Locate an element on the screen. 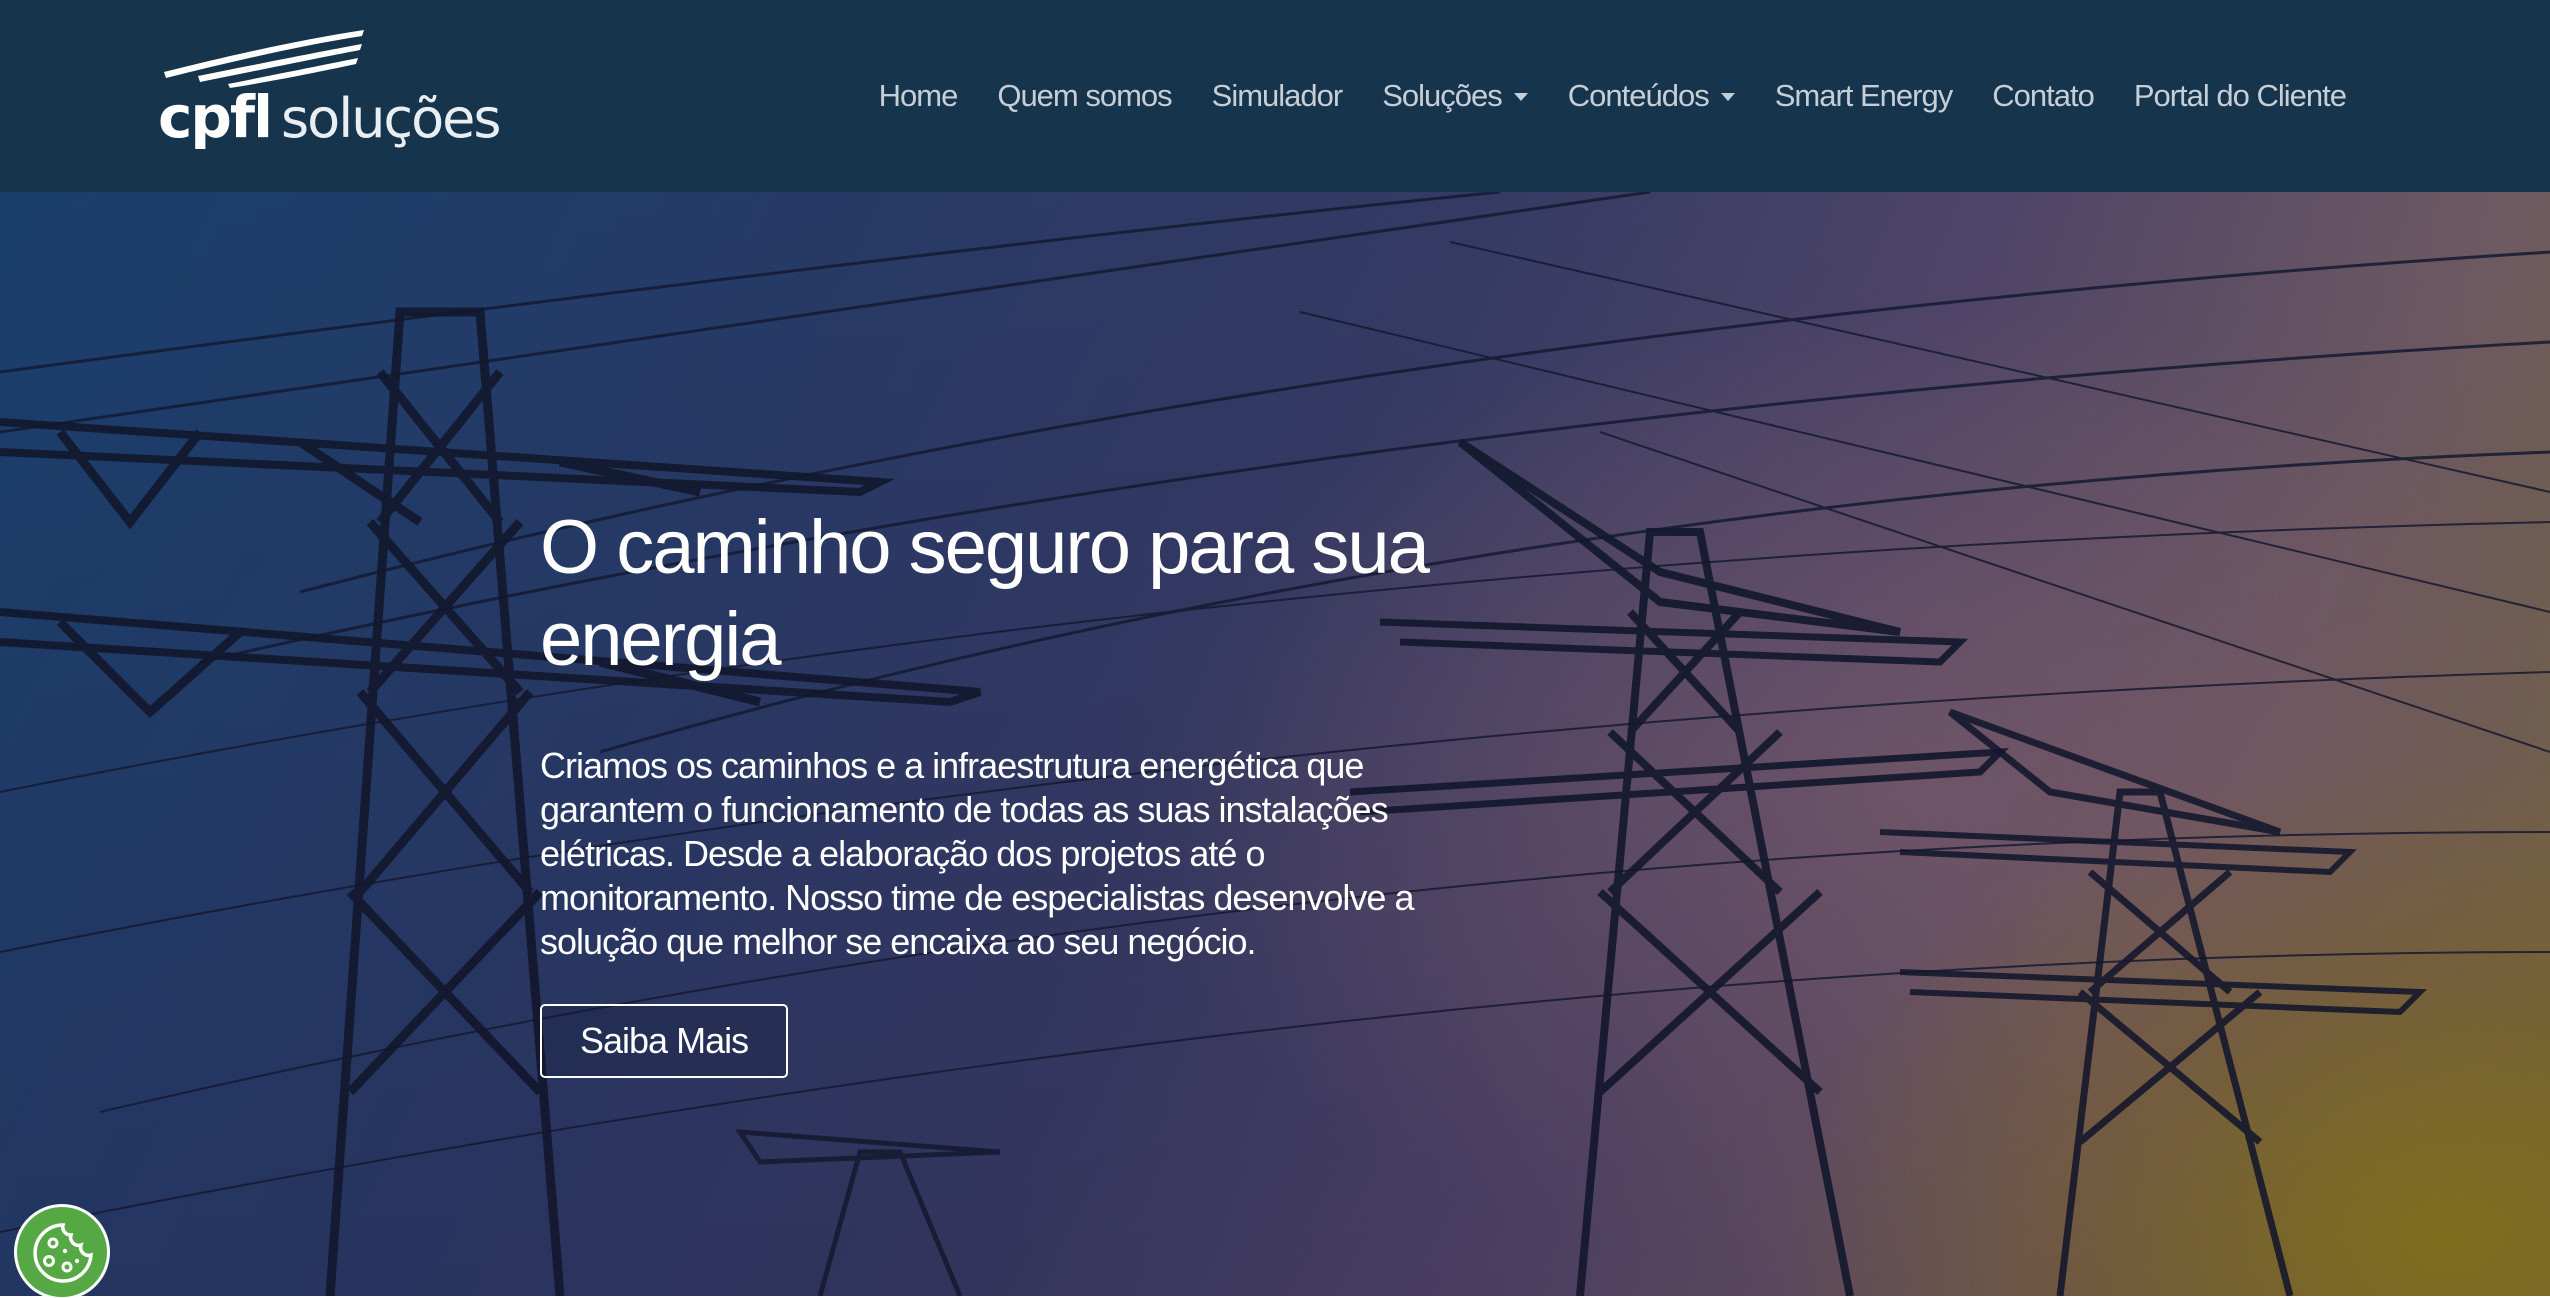 The image size is (2550, 1298). nav-smart-energy-label: Smart Energy is located at coordinates (1864, 95).